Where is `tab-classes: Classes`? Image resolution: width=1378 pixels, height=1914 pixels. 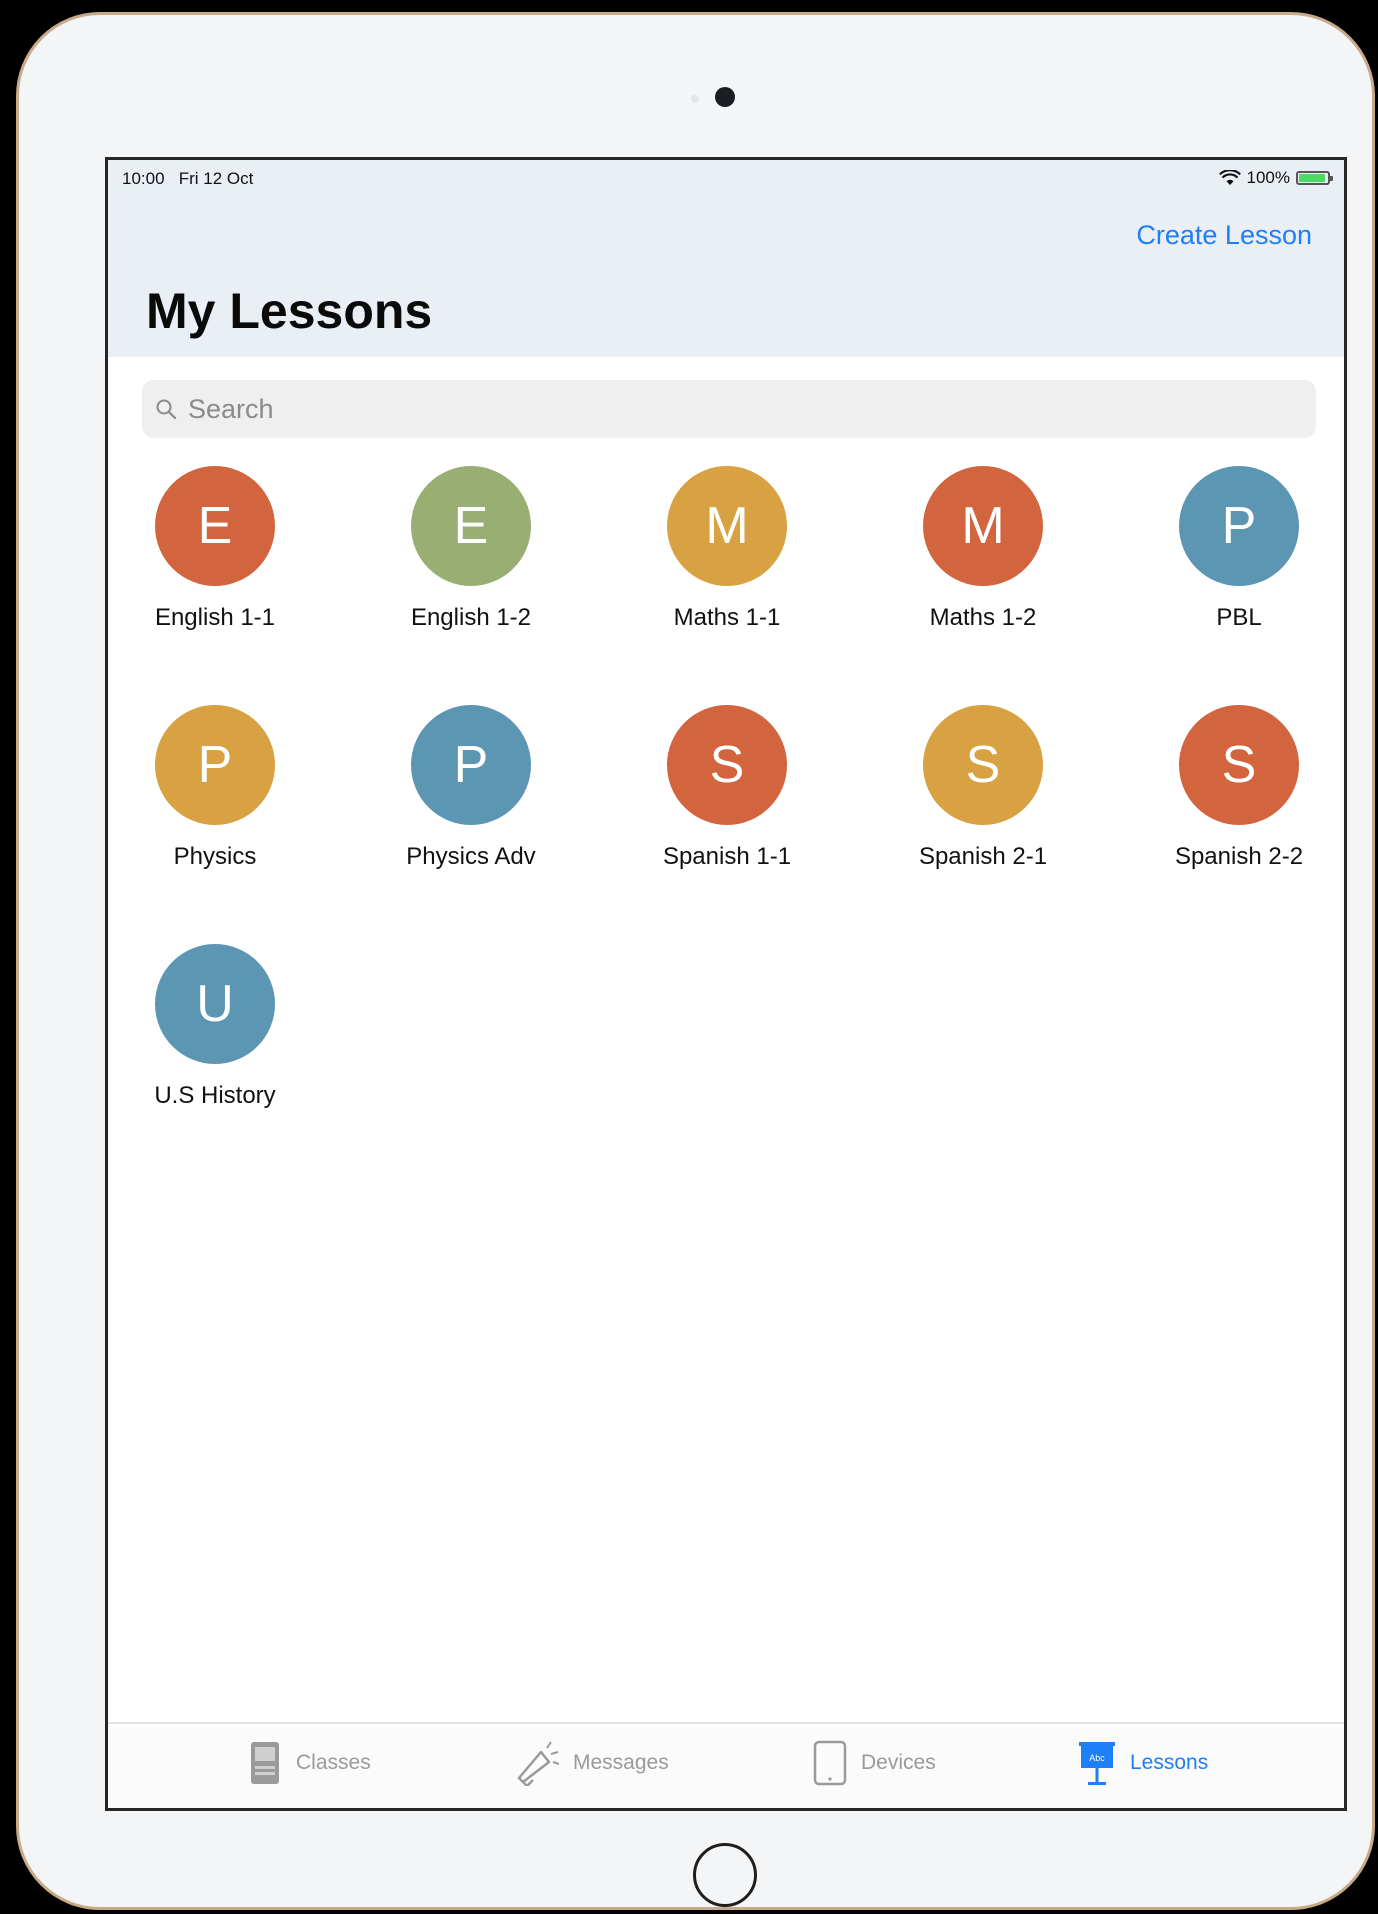
tab-classes: Classes is located at coordinates (309, 1763).